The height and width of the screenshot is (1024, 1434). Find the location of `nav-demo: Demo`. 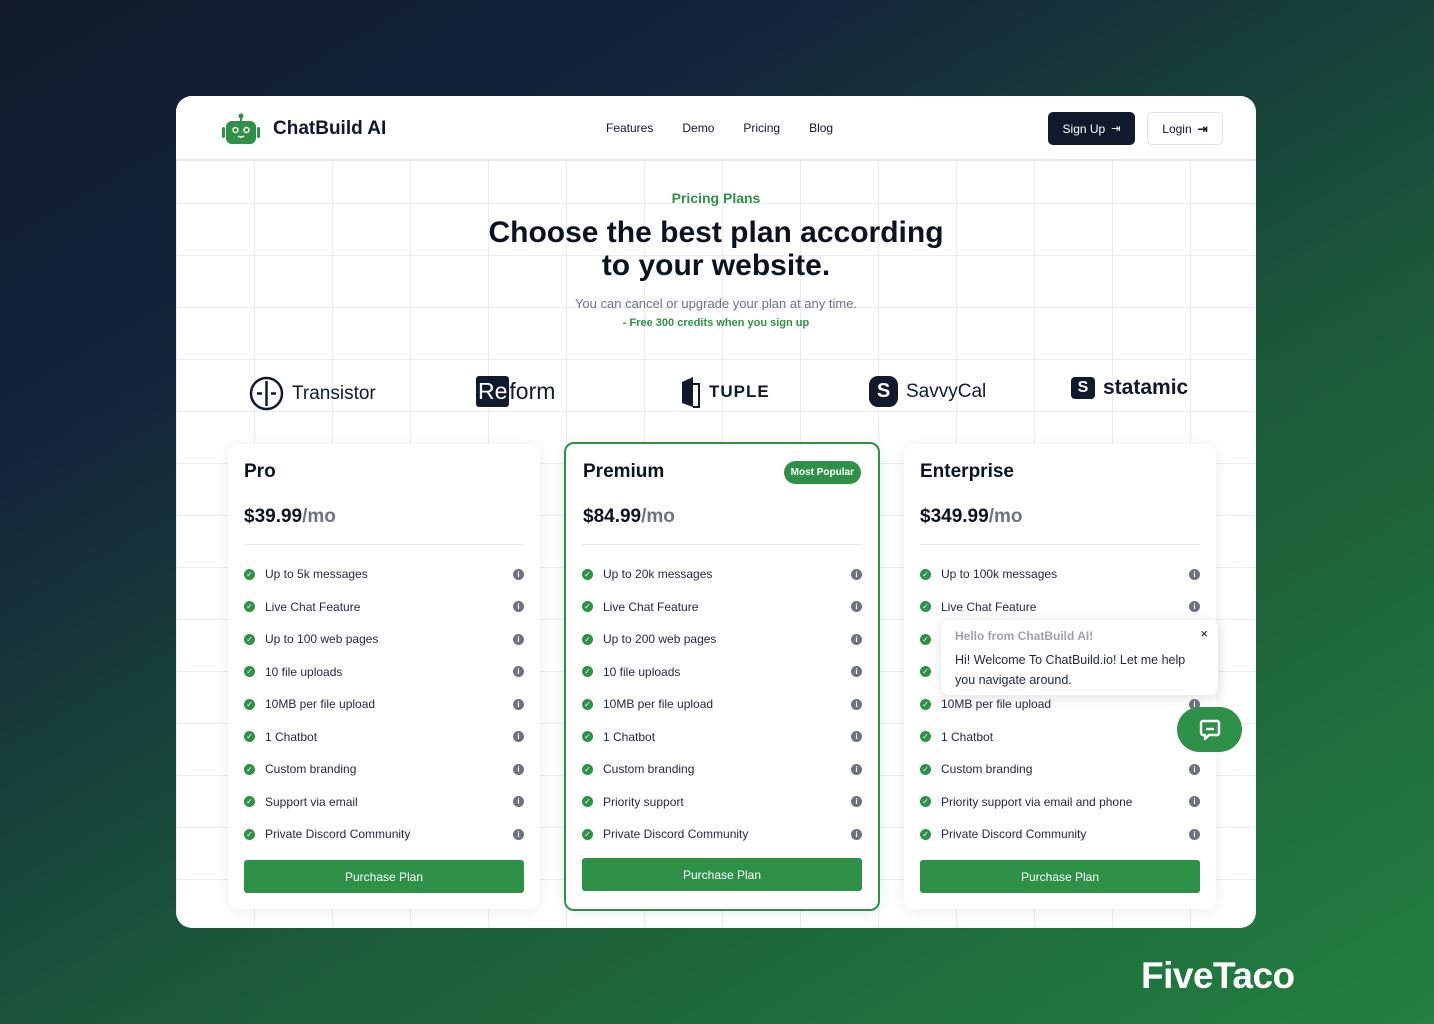

nav-demo: Demo is located at coordinates (698, 128).